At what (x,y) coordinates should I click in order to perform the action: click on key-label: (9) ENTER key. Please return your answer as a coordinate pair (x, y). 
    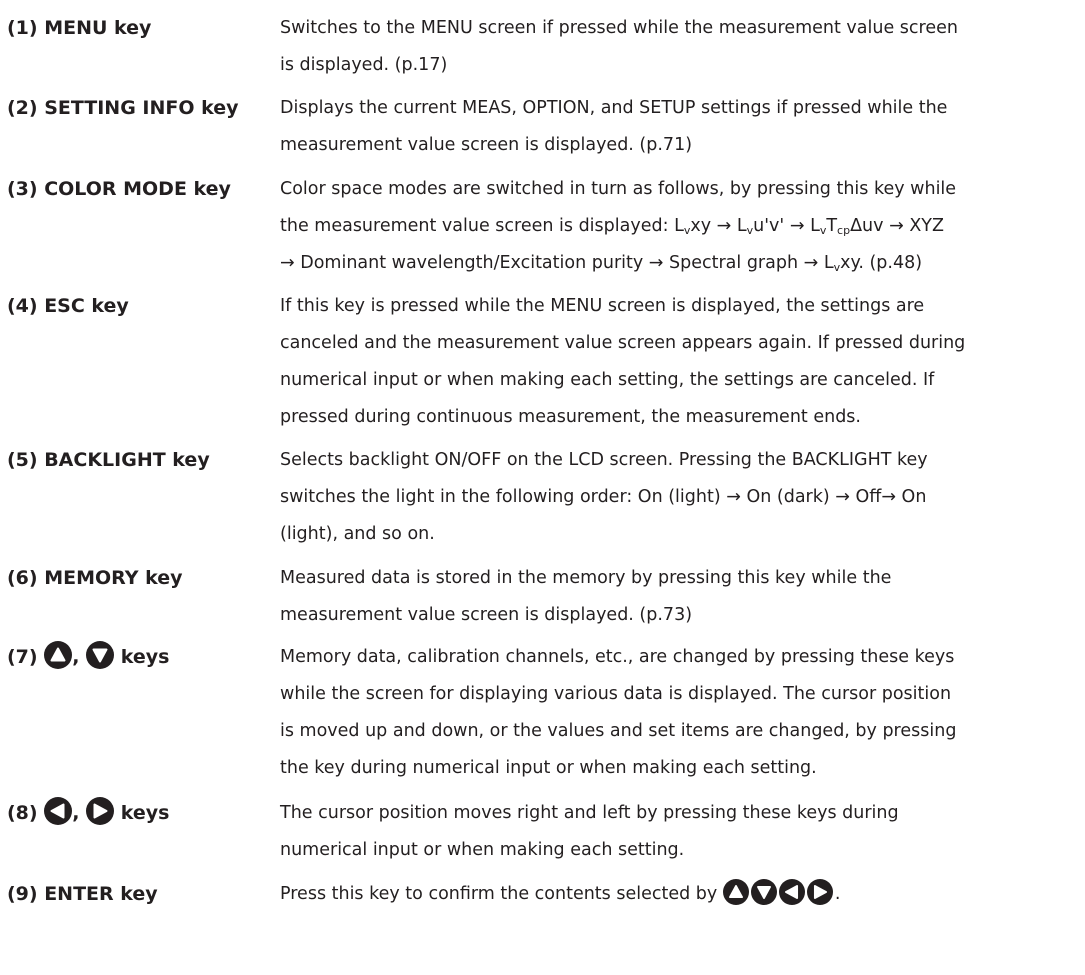
    Looking at the image, I should click on (82, 894).